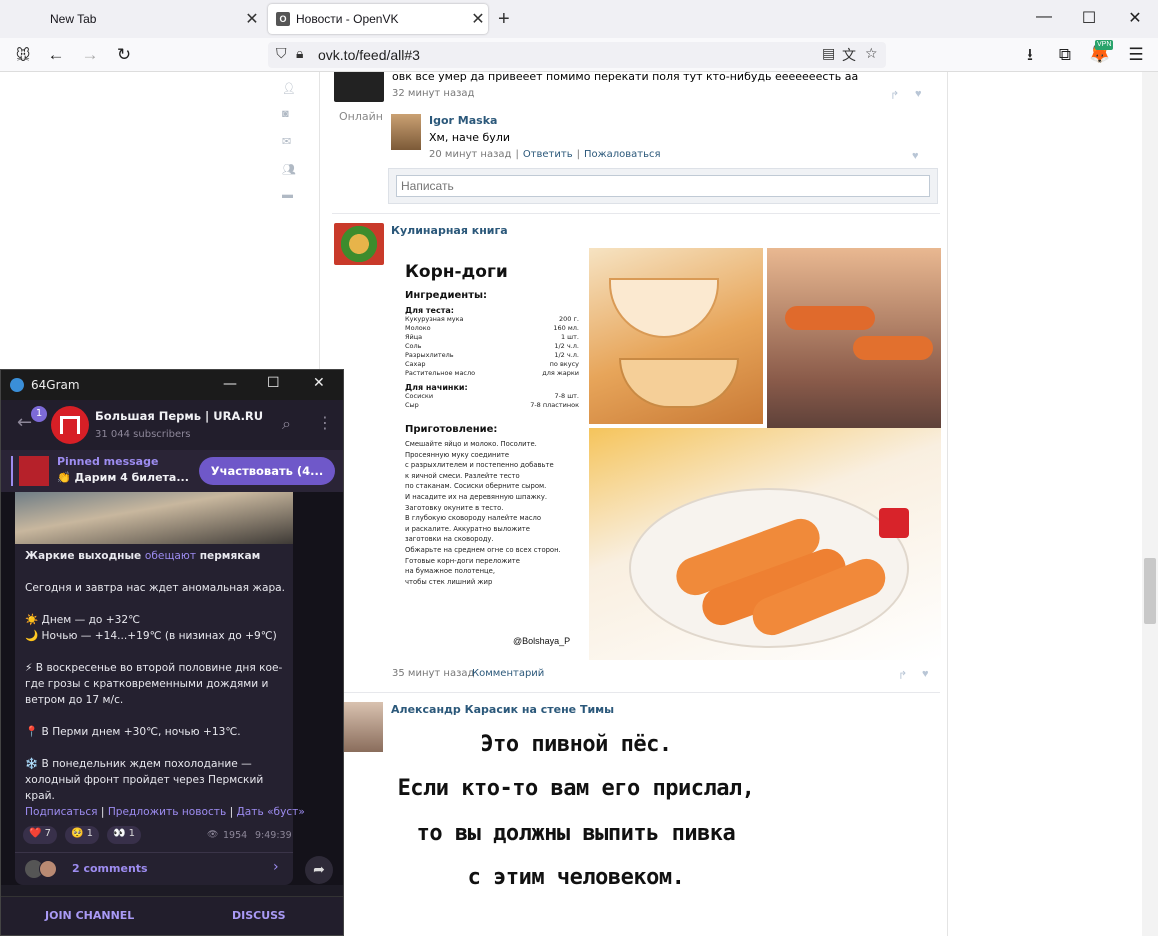  I want to click on post-avatar, so click(359, 87).